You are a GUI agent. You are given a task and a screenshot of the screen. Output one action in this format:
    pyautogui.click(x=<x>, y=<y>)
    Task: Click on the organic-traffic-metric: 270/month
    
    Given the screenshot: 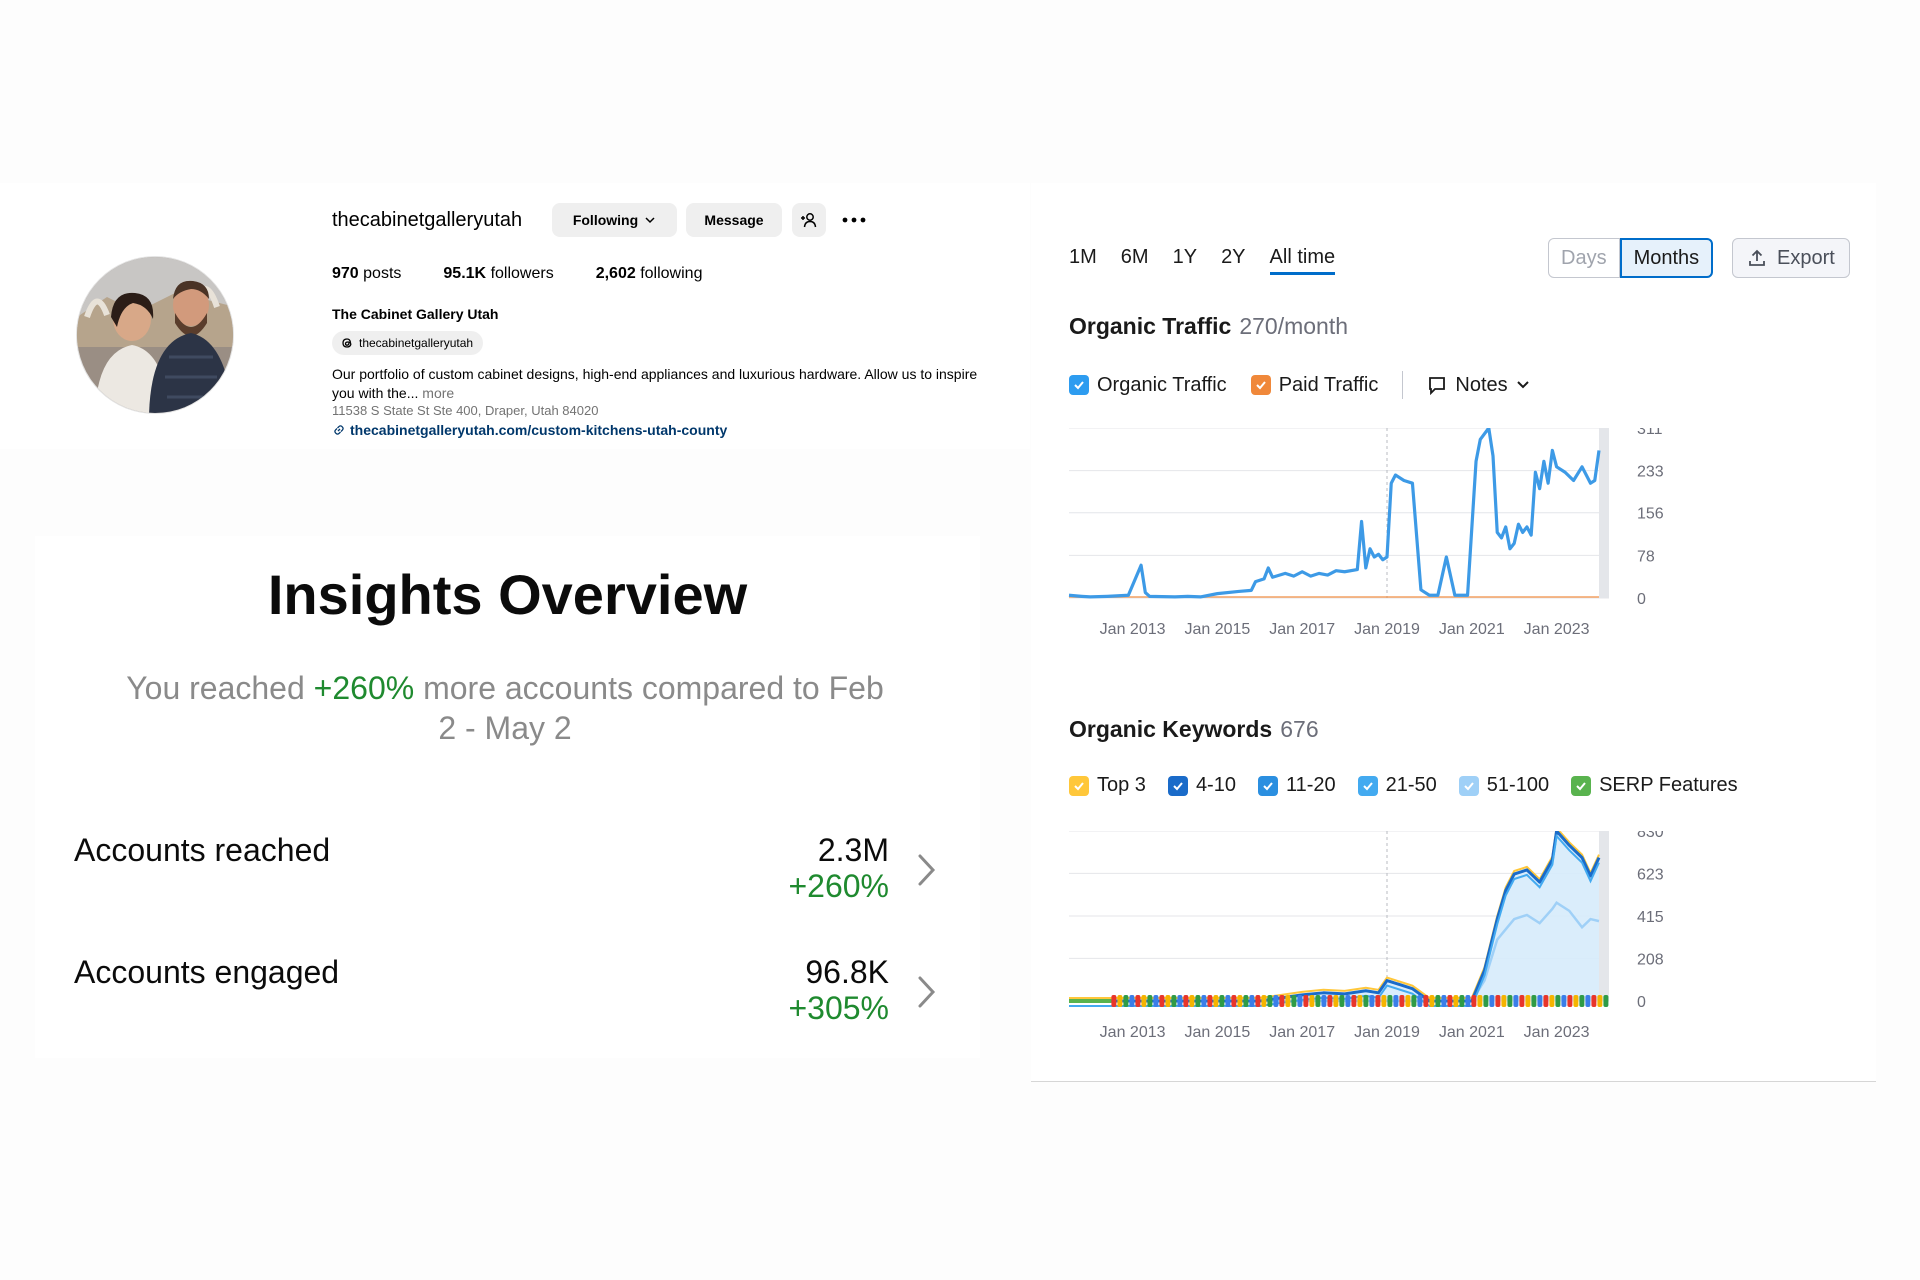 What is the action you would take?
    pyautogui.click(x=1294, y=326)
    